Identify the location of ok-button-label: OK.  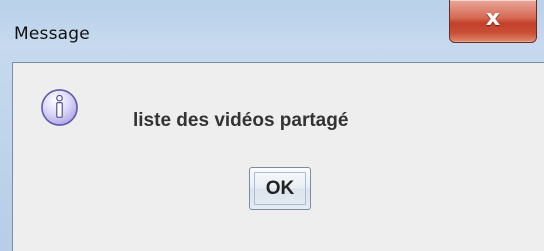
(280, 188).